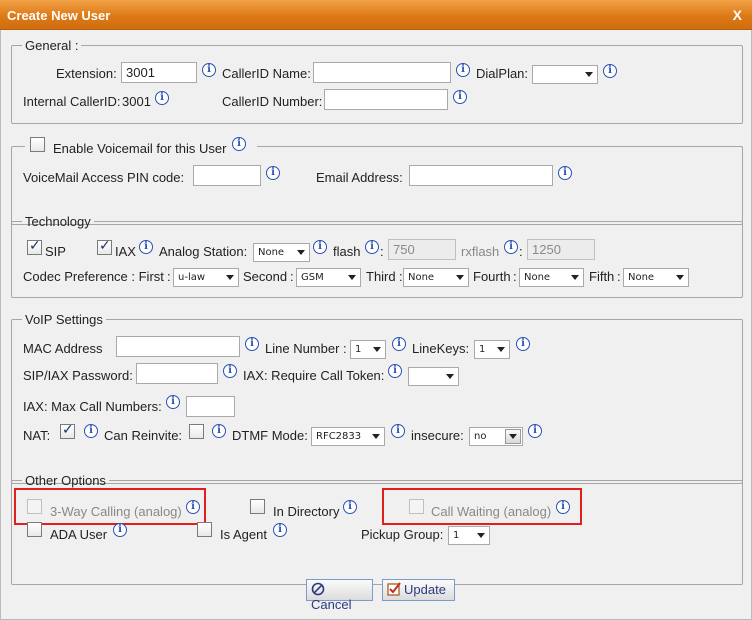 This screenshot has width=752, height=620. Describe the element at coordinates (436, 277) in the screenshot. I see `codec-third-select: None` at that location.